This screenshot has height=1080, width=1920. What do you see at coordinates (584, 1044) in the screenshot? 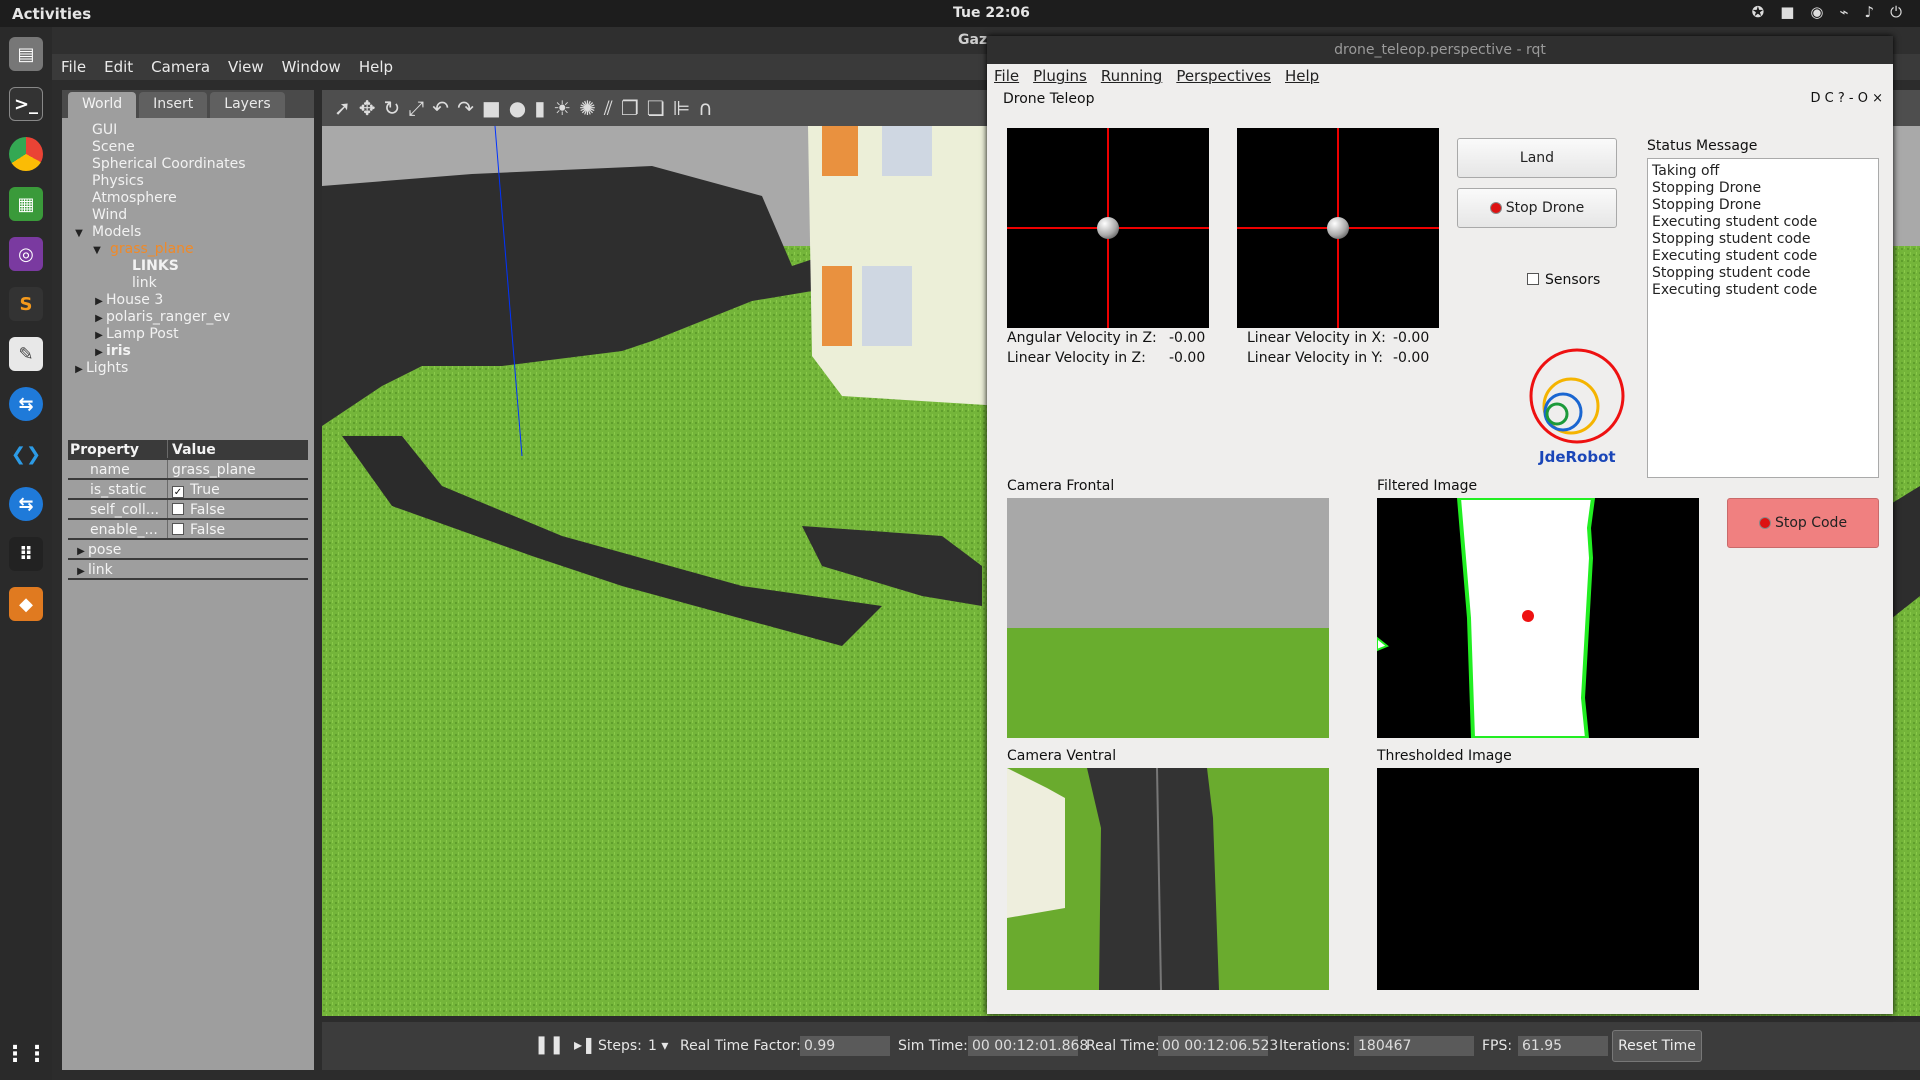
I see `step-icon: ▸❚` at bounding box center [584, 1044].